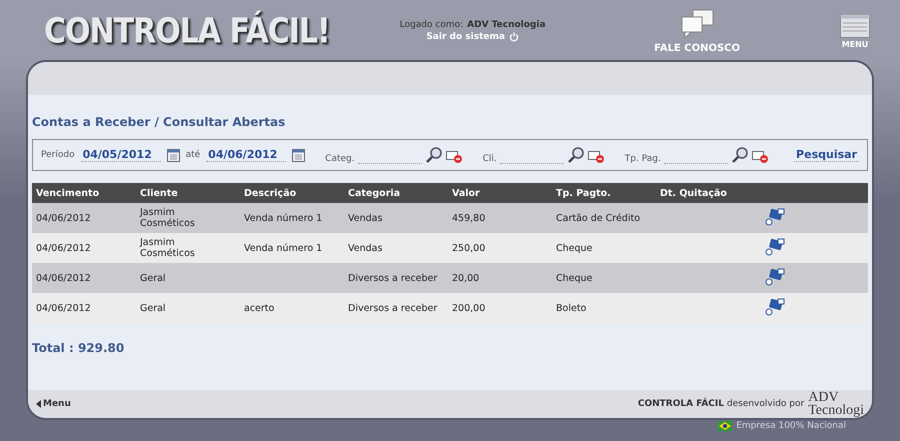  Describe the element at coordinates (53, 404) in the screenshot. I see `menu-back-link: Menu` at that location.